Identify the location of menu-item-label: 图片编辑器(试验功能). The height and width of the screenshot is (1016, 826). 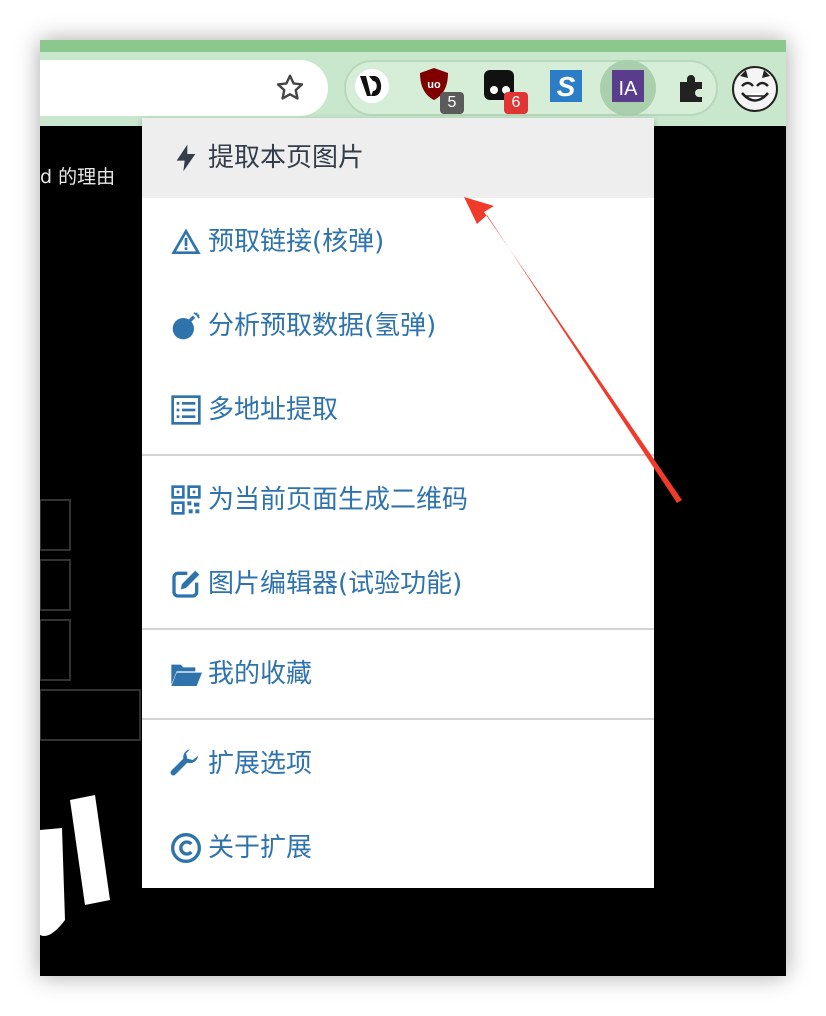
(335, 584).